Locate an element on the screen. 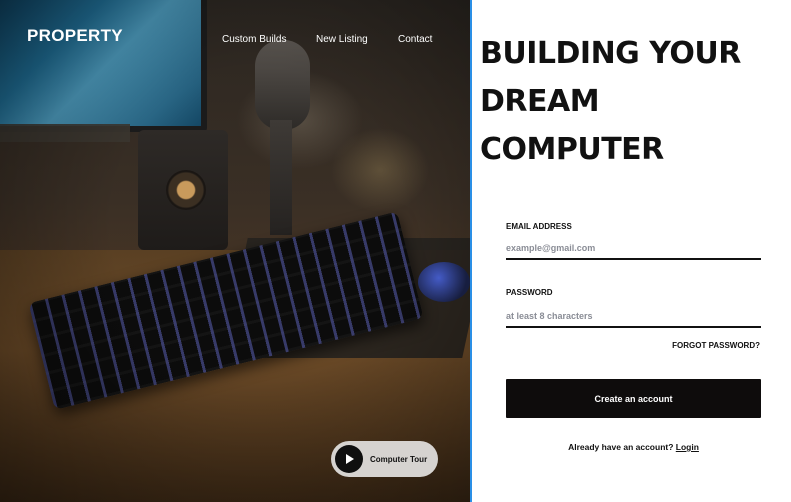  signin-prompt: Already have an account? is located at coordinates (621, 447).